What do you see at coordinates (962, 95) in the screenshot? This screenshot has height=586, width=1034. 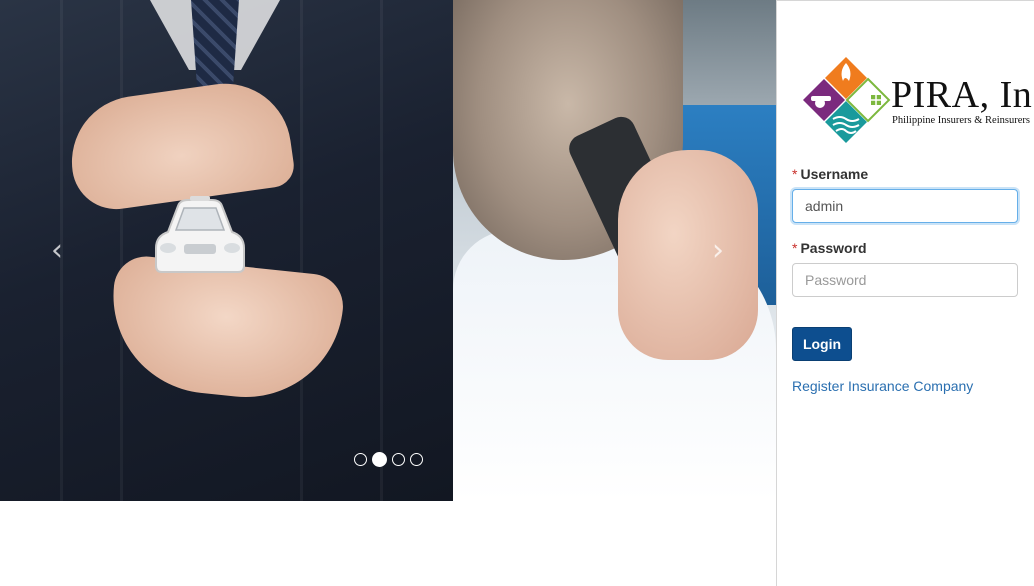 I see `logo-name: PIRA, In` at bounding box center [962, 95].